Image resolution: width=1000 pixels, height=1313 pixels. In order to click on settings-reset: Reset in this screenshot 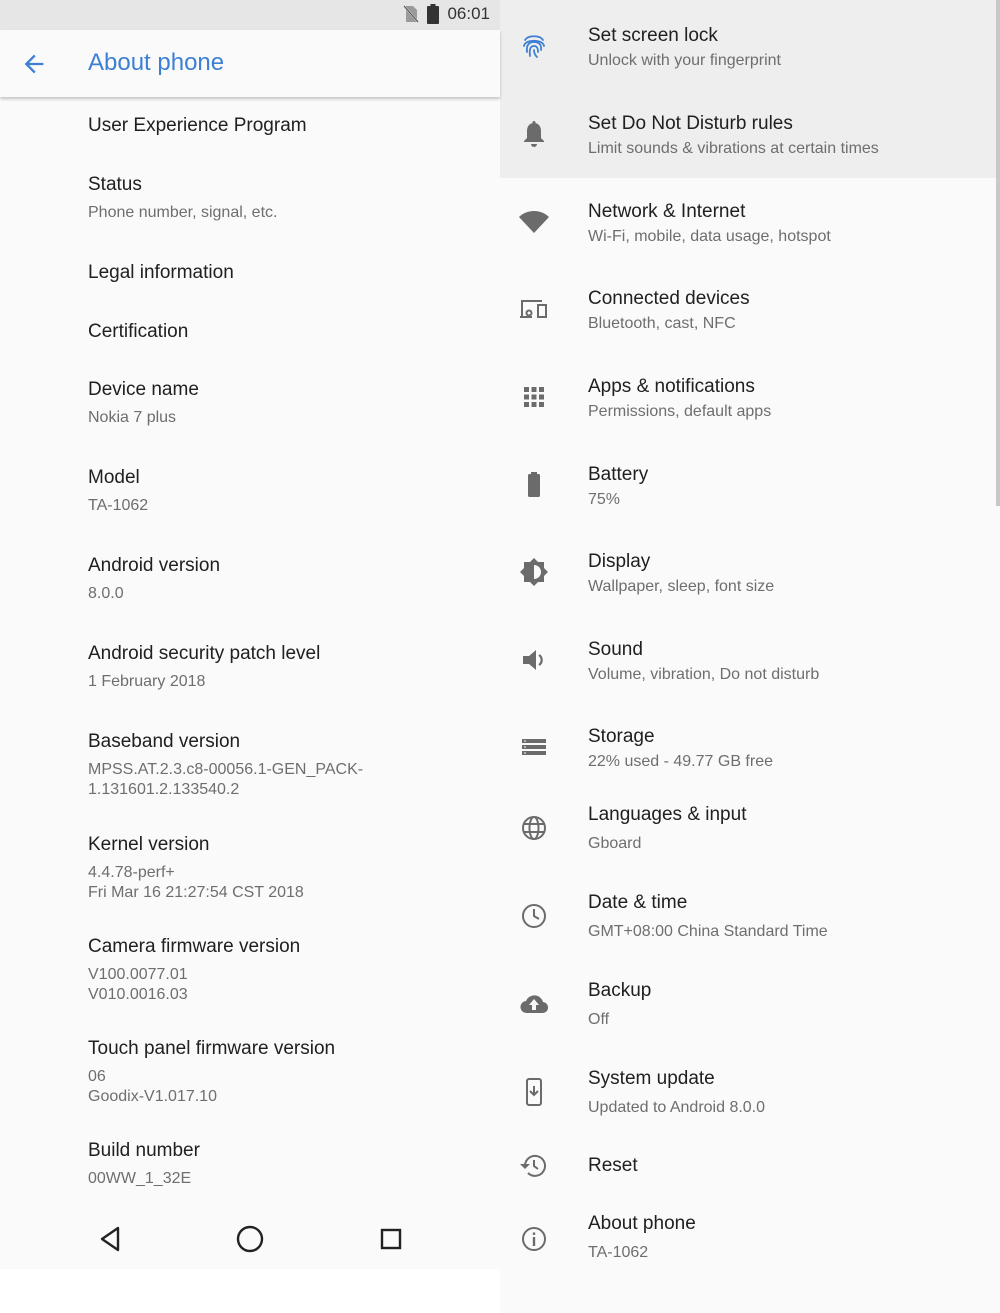, I will do `click(748, 1166)`.